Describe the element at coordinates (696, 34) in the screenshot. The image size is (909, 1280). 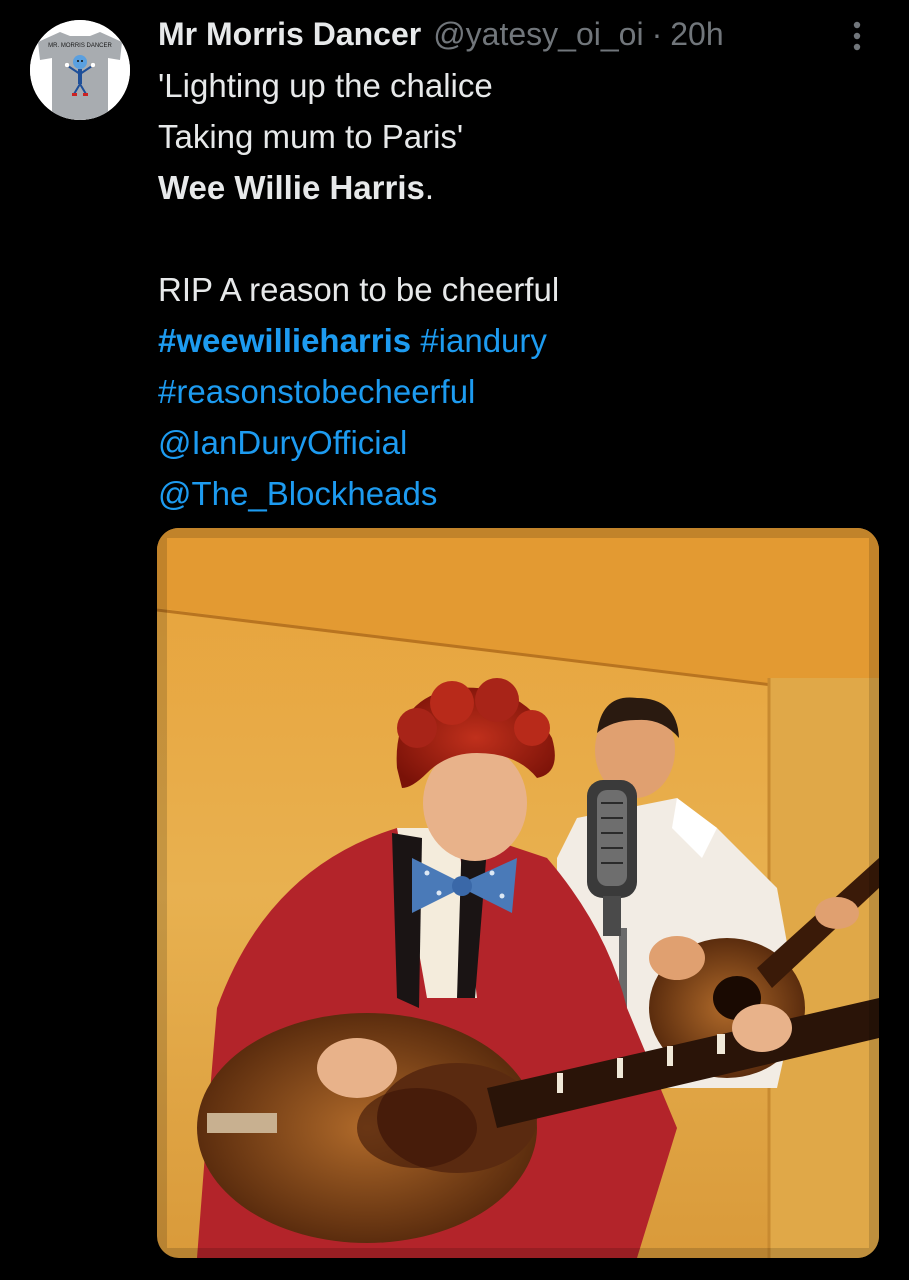
I see `timestamp: 20h` at that location.